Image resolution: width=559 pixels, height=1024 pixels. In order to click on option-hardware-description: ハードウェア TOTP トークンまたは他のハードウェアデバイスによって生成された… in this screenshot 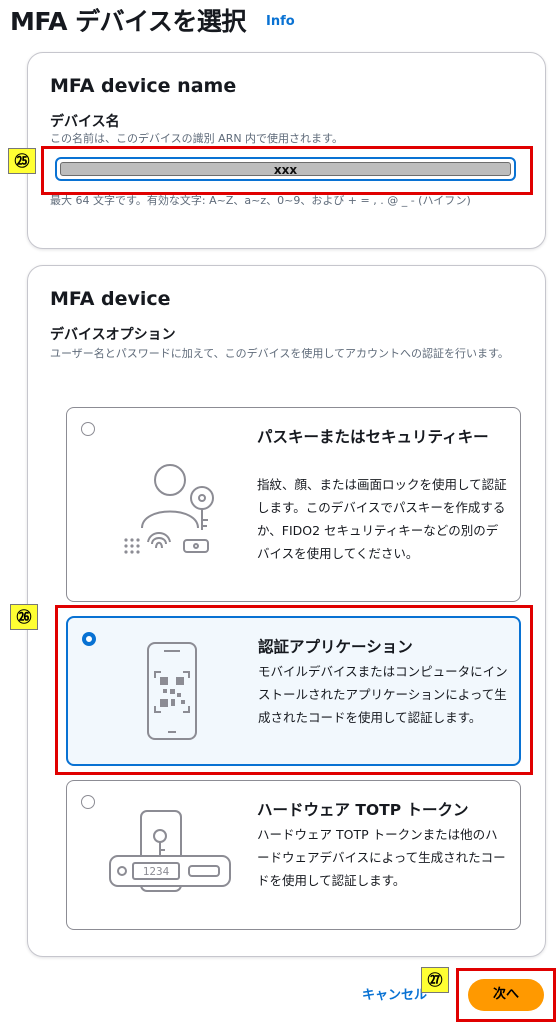, I will do `click(381, 857)`.